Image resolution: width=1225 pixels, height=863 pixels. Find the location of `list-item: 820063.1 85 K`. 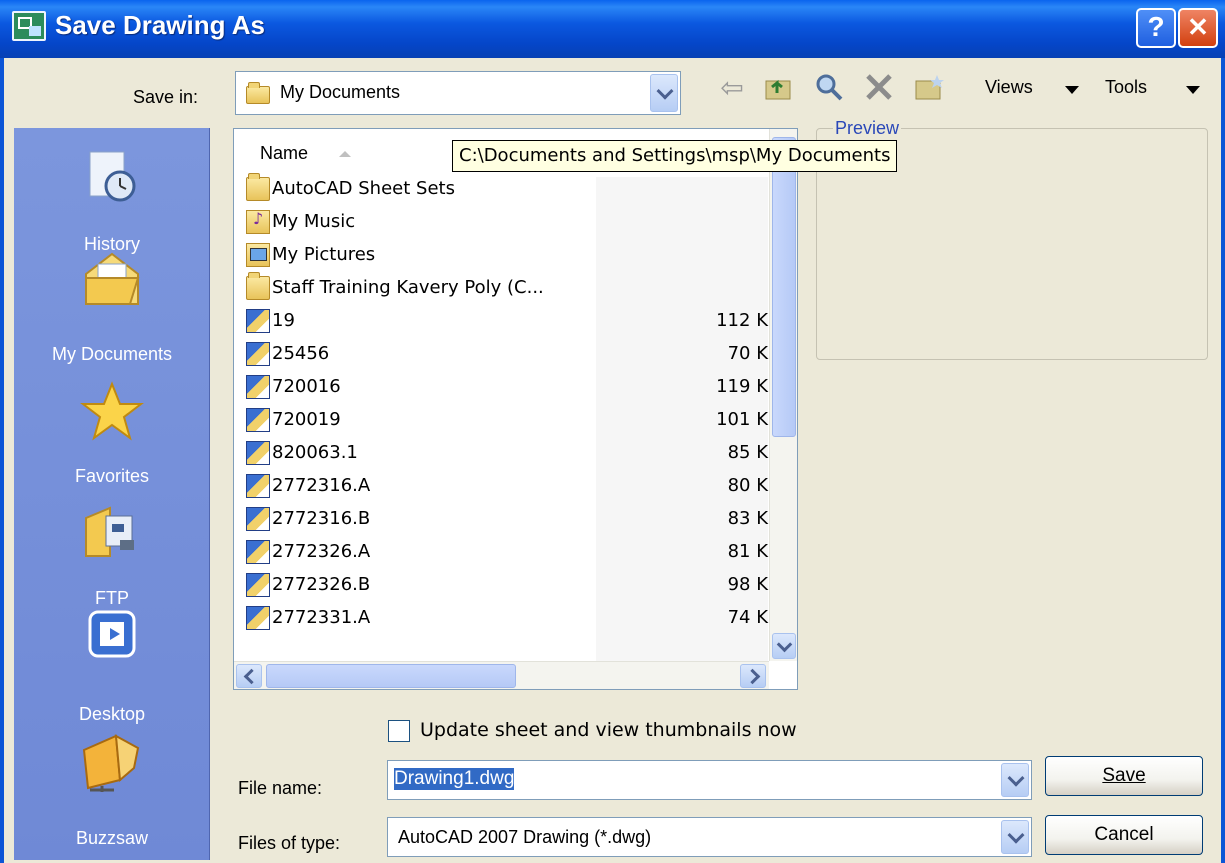

list-item: 820063.1 85 K is located at coordinates (507, 454).